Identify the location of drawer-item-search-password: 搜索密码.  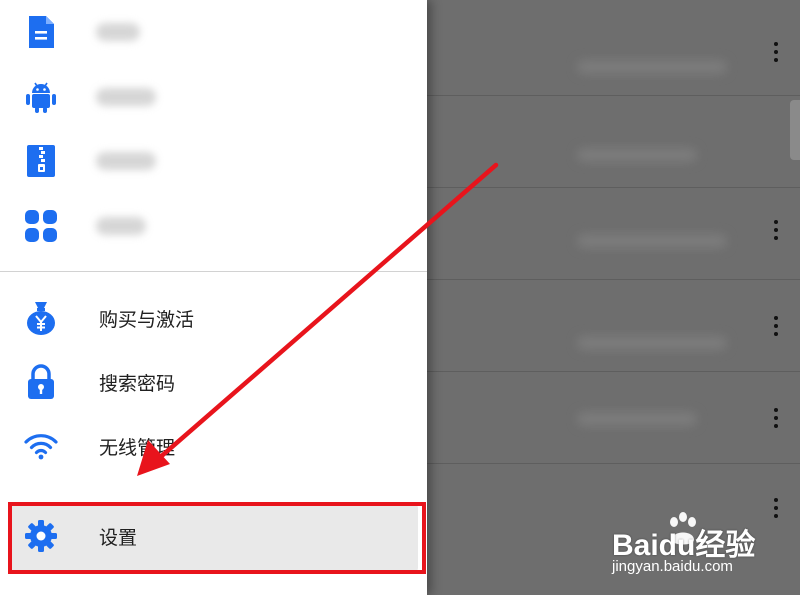
(213, 382).